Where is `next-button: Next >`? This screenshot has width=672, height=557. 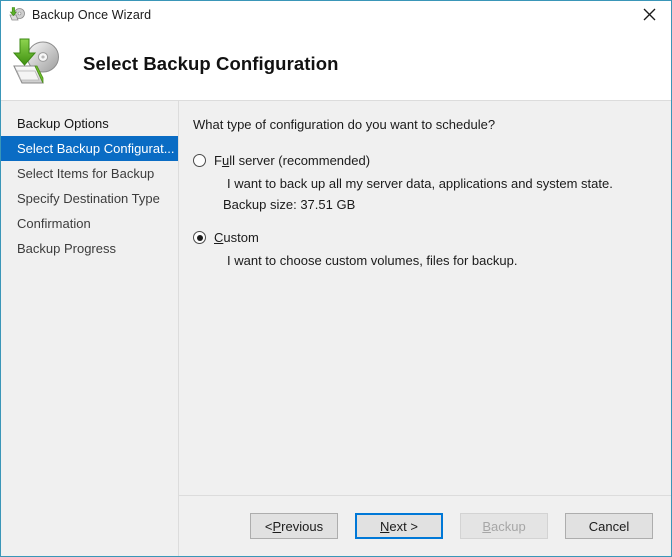 next-button: Next > is located at coordinates (399, 526).